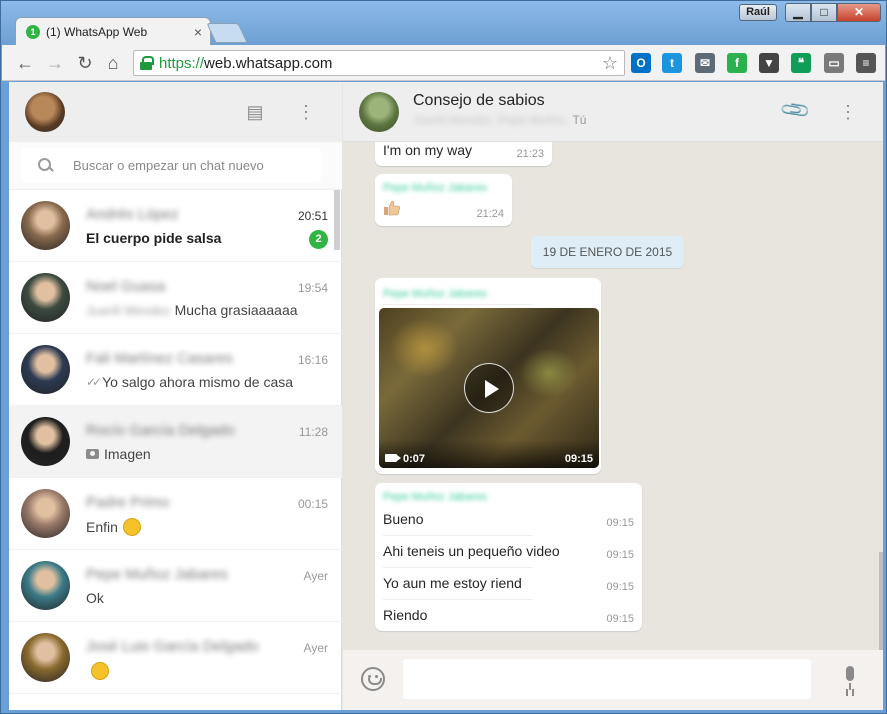  What do you see at coordinates (198, 32) in the screenshot?
I see `tab-close-icon: ×` at bounding box center [198, 32].